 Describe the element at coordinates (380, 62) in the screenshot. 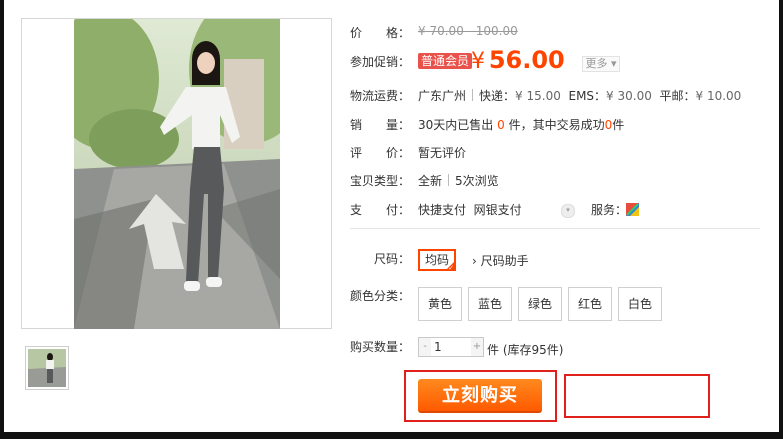

I see `promo-label: 参加促销：` at that location.